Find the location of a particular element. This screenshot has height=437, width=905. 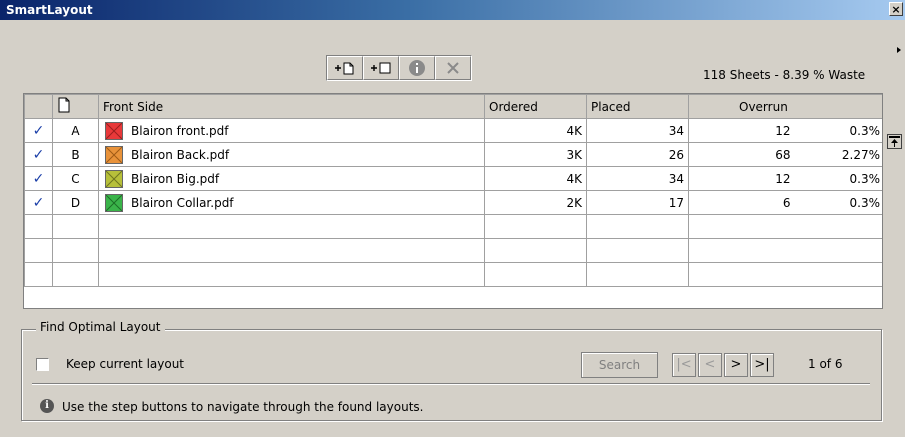

overrun-percent: 2.27% is located at coordinates (860, 154).